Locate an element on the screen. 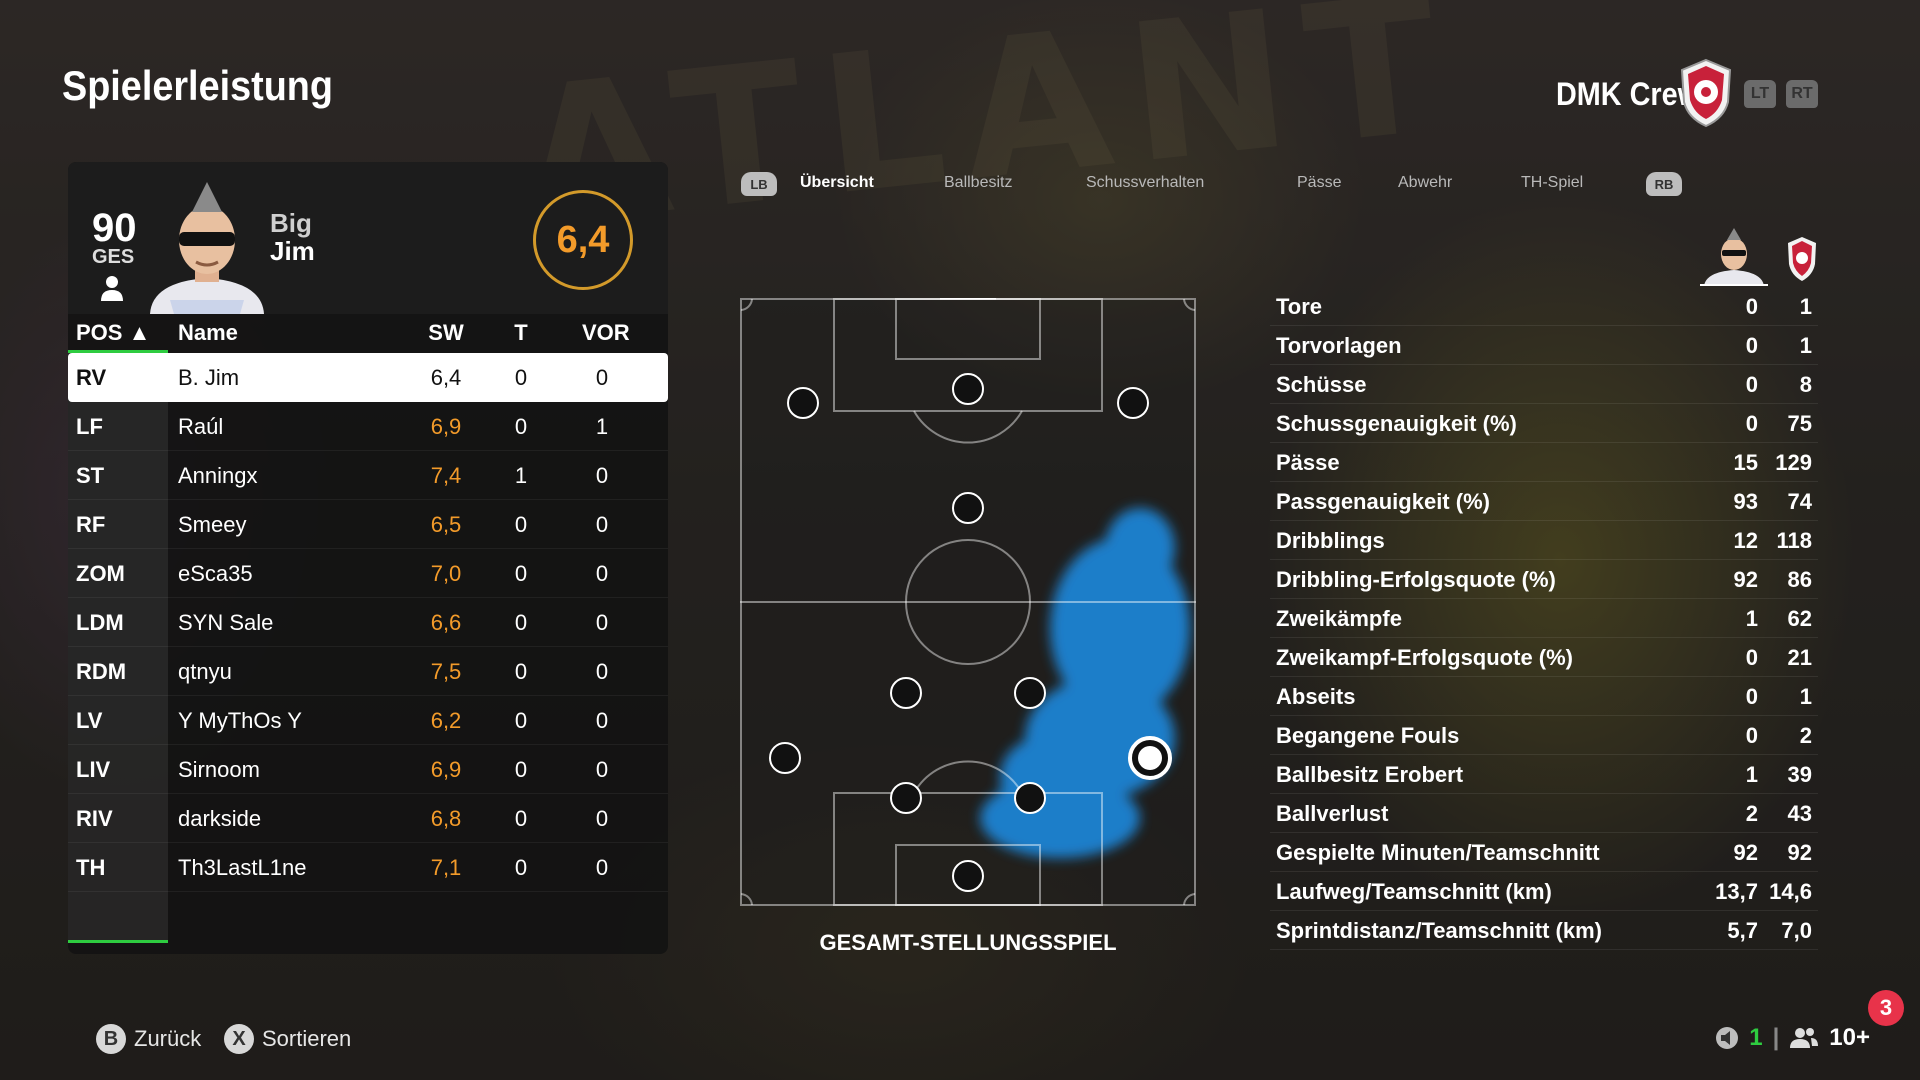 Image resolution: width=1920 pixels, height=1080 pixels. stat-team-value: 21 is located at coordinates (1799, 657).